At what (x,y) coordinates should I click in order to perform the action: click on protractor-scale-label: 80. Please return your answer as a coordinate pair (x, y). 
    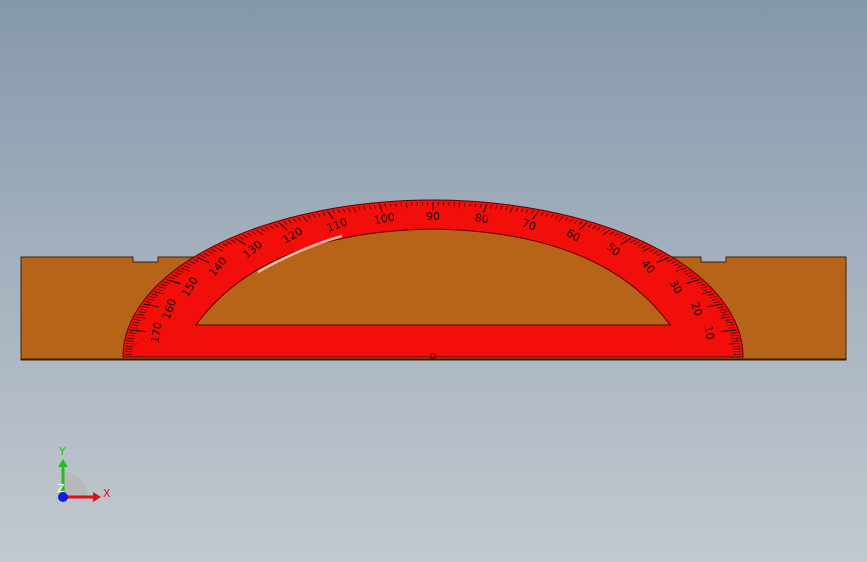
    Looking at the image, I should click on (482, 218).